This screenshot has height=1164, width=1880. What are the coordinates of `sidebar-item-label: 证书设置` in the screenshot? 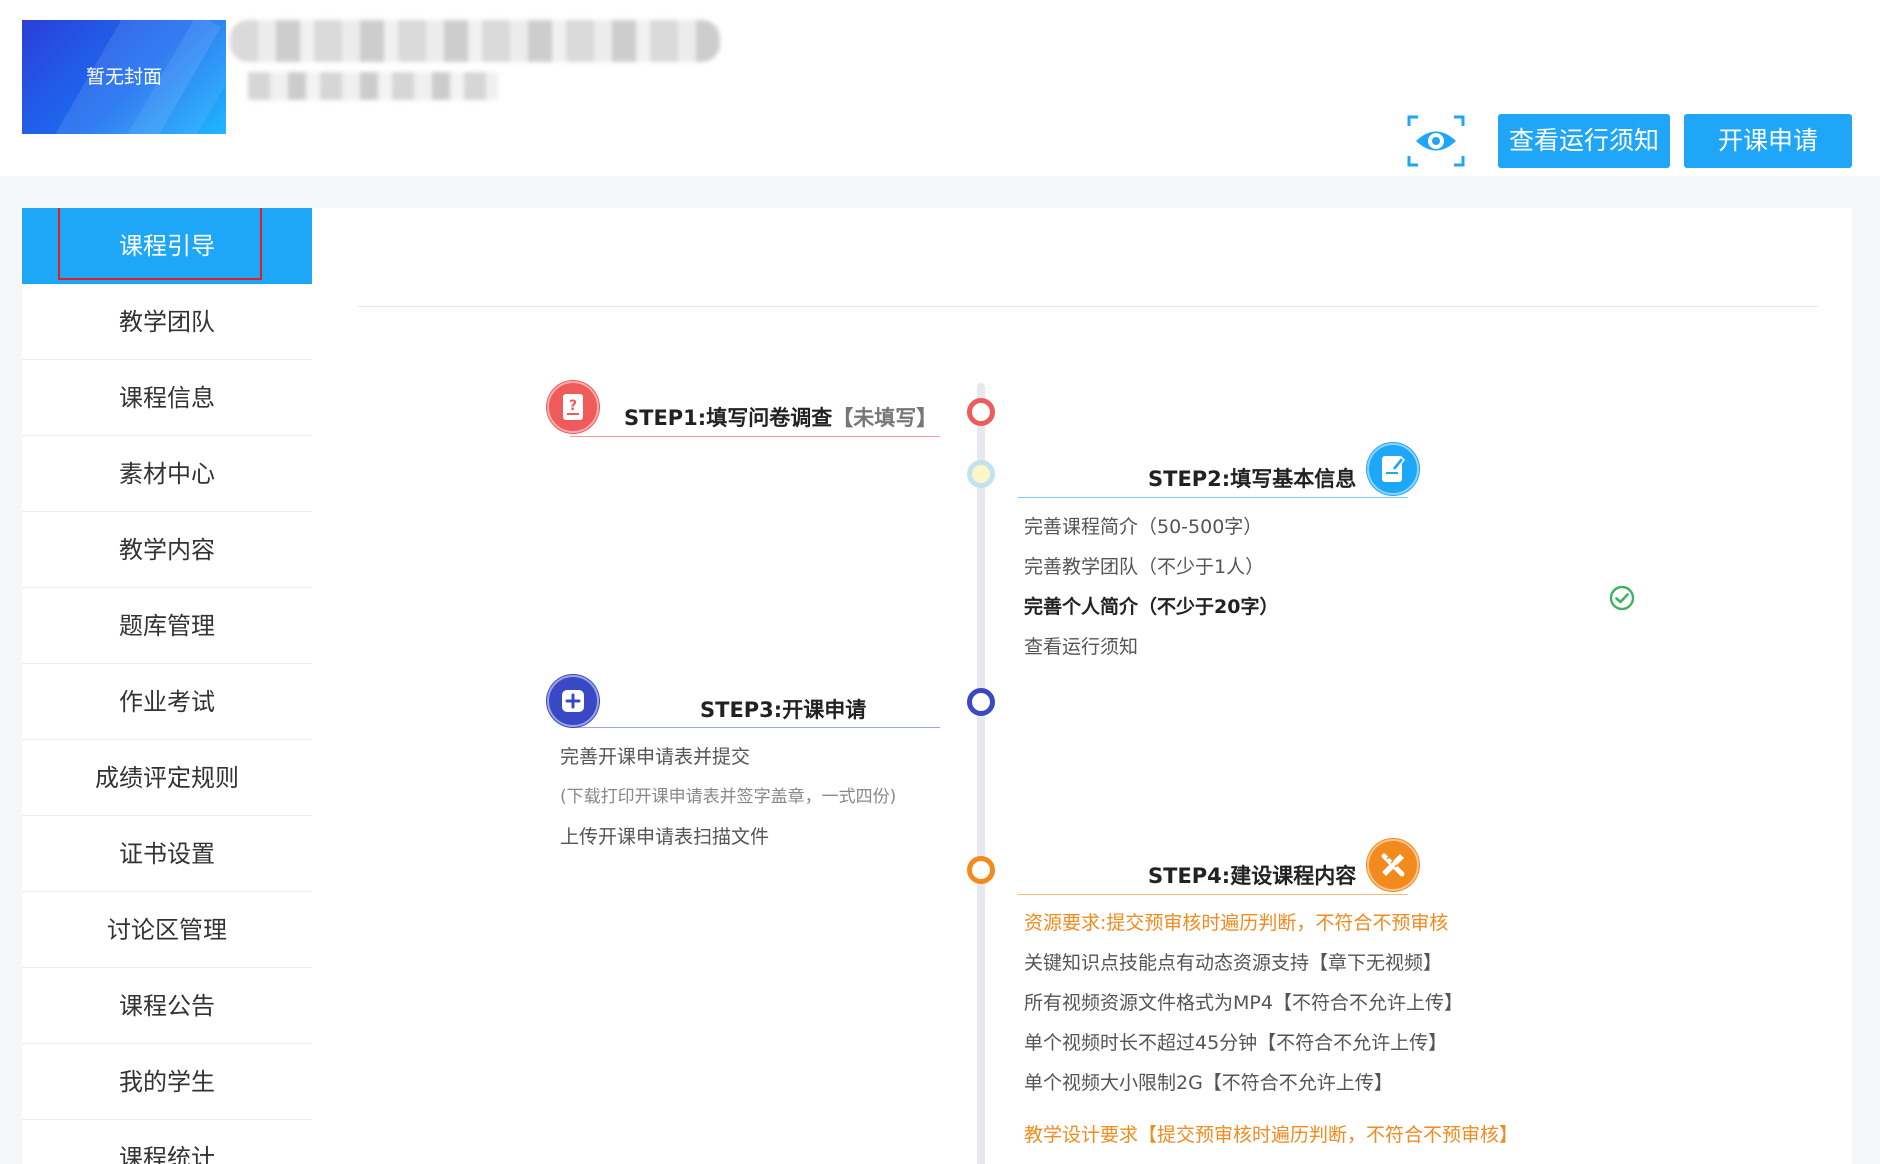 It's located at (167, 854).